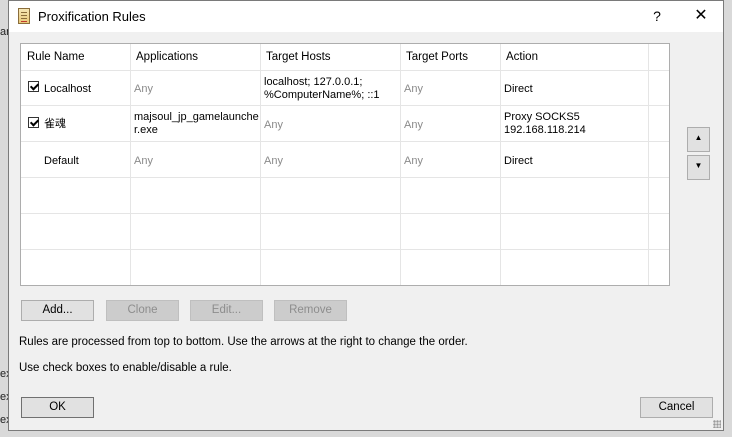 The width and height of the screenshot is (732, 437). Describe the element at coordinates (542, 117) in the screenshot. I see `rule-action: Proxy SOCKS5` at that location.